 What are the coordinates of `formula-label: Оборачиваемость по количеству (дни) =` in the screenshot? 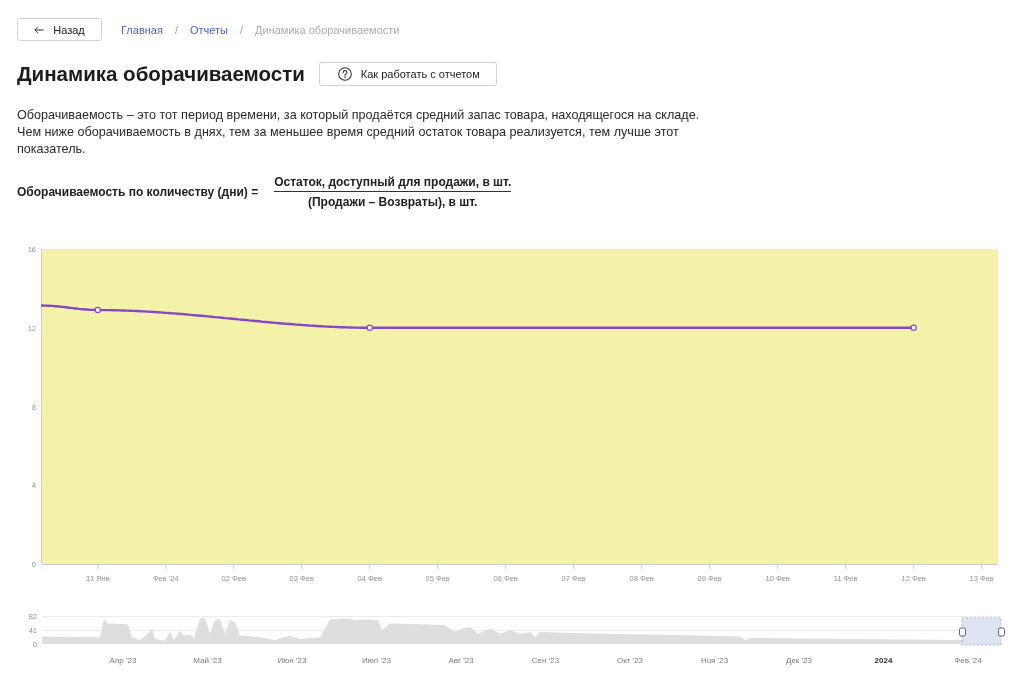 It's located at (138, 192).